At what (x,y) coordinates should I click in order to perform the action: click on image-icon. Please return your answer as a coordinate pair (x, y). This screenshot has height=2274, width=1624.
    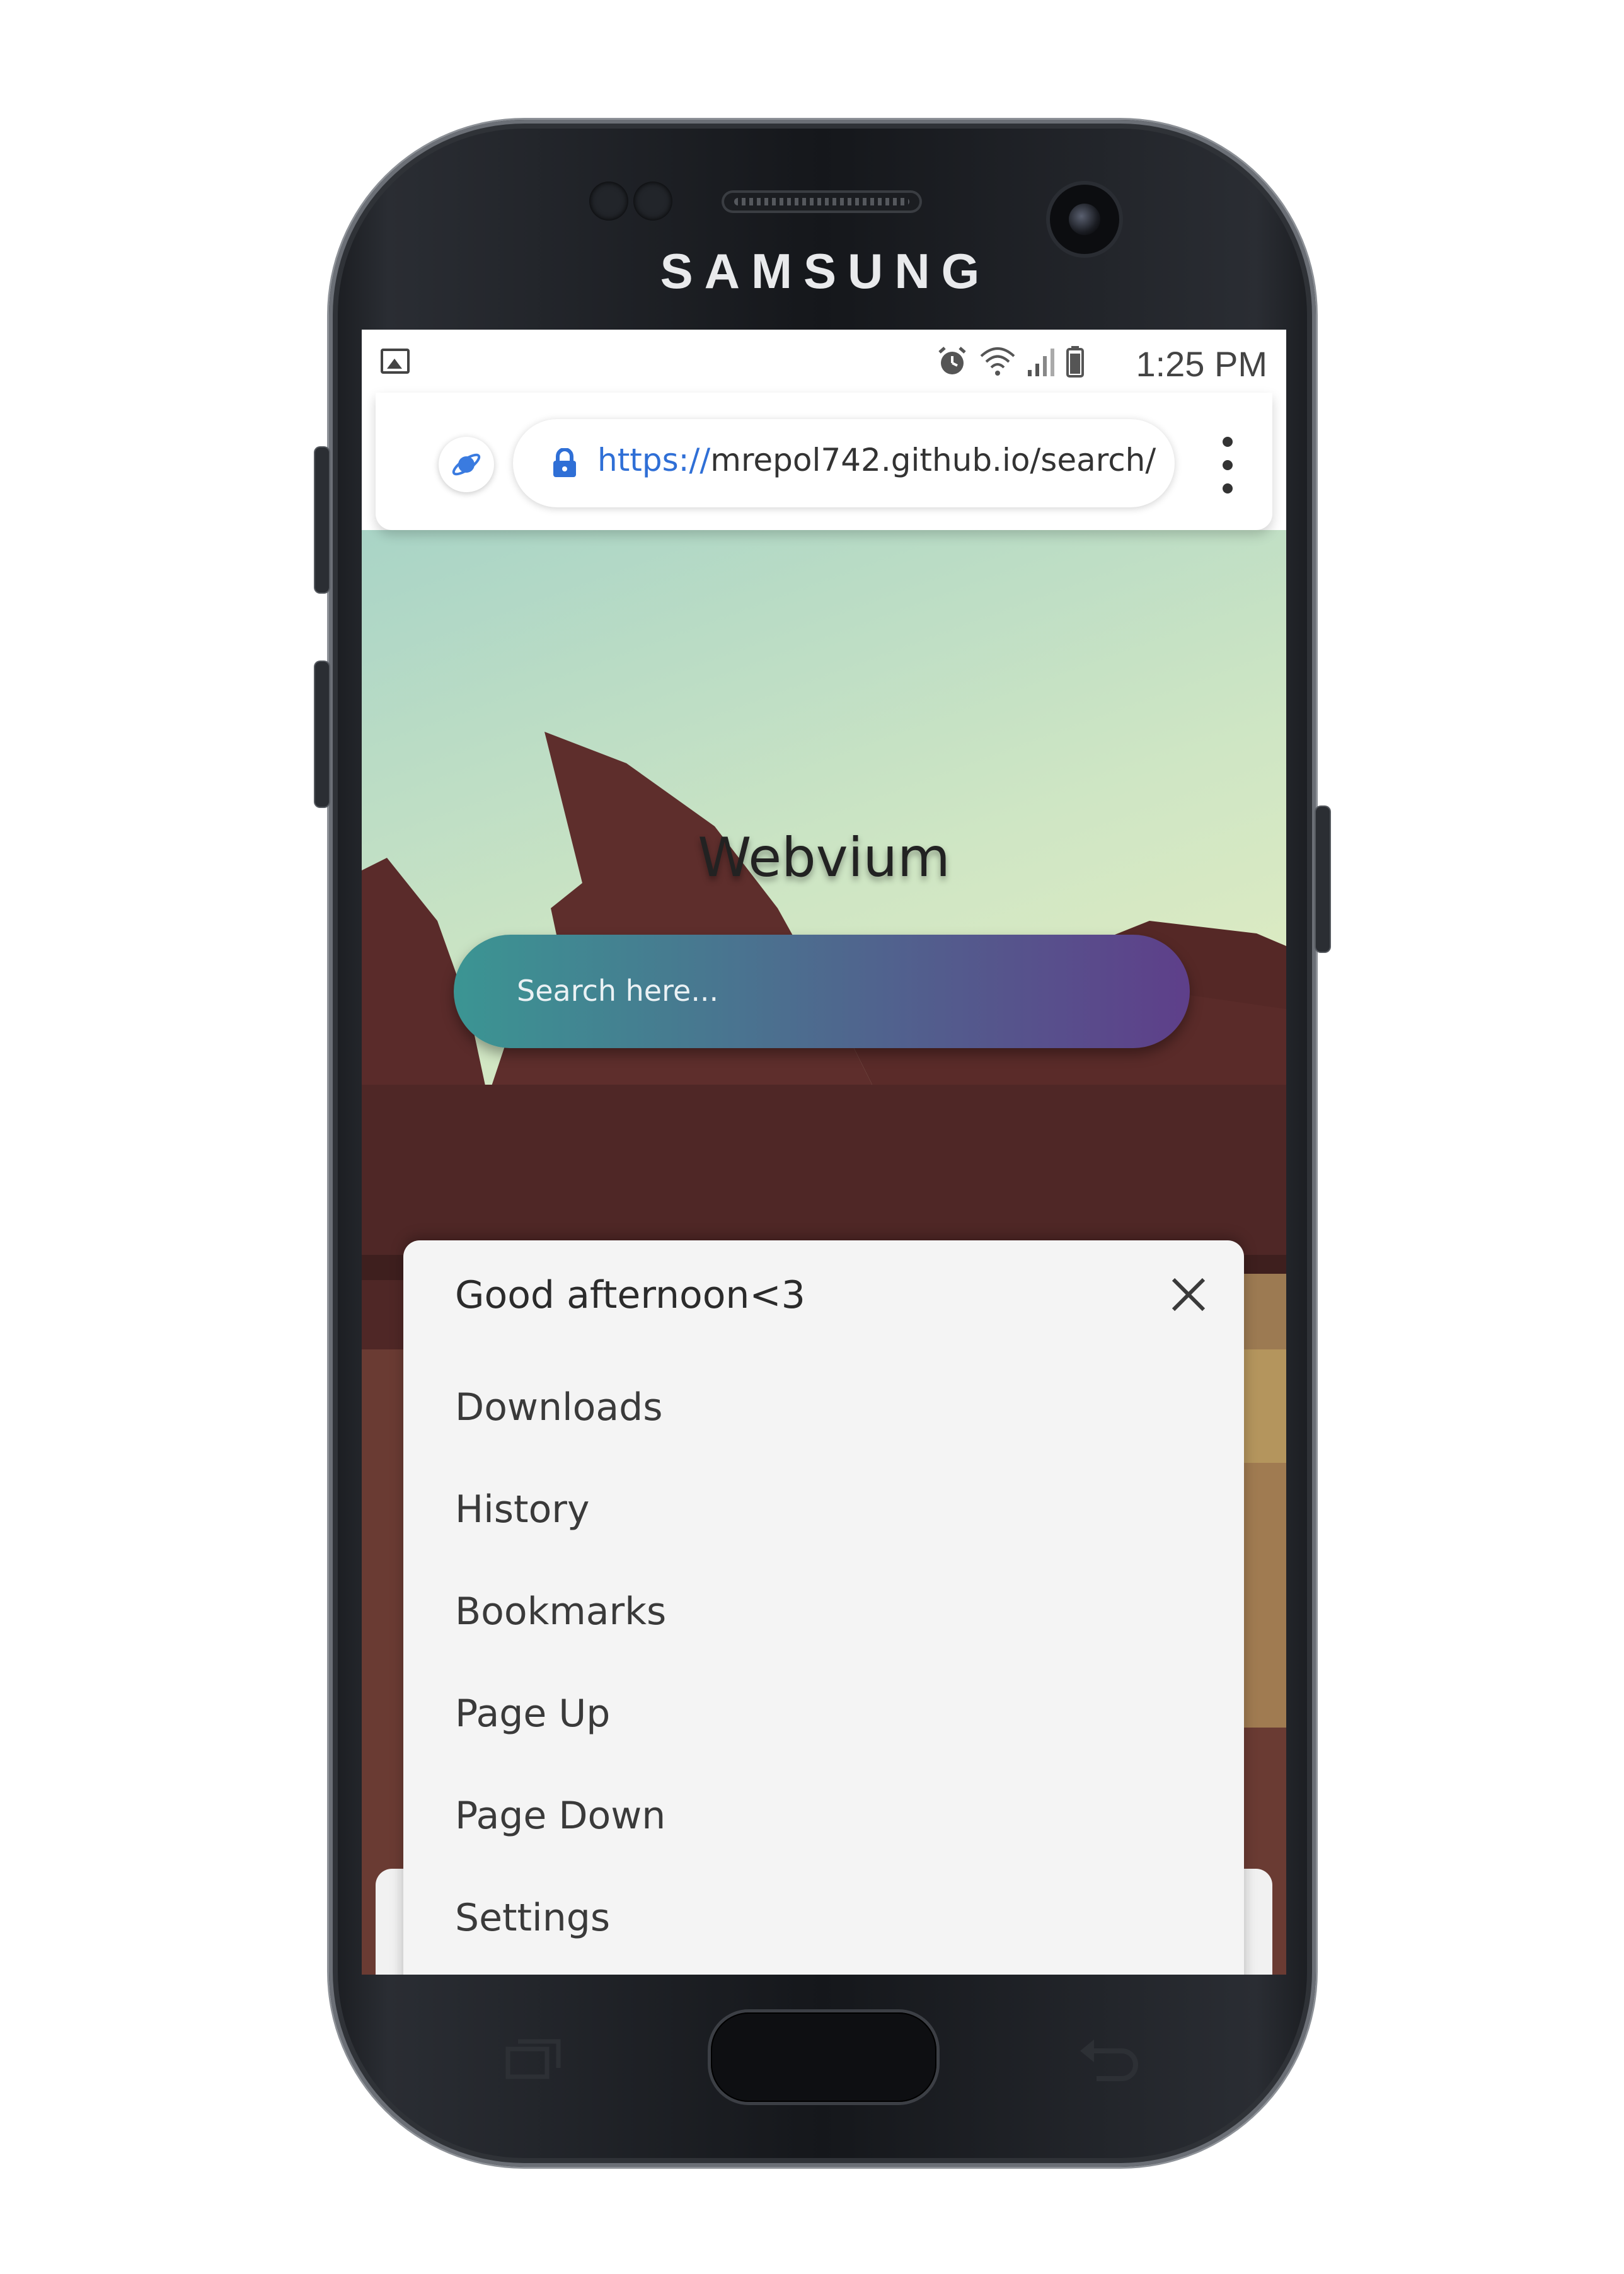
    Looking at the image, I should click on (396, 361).